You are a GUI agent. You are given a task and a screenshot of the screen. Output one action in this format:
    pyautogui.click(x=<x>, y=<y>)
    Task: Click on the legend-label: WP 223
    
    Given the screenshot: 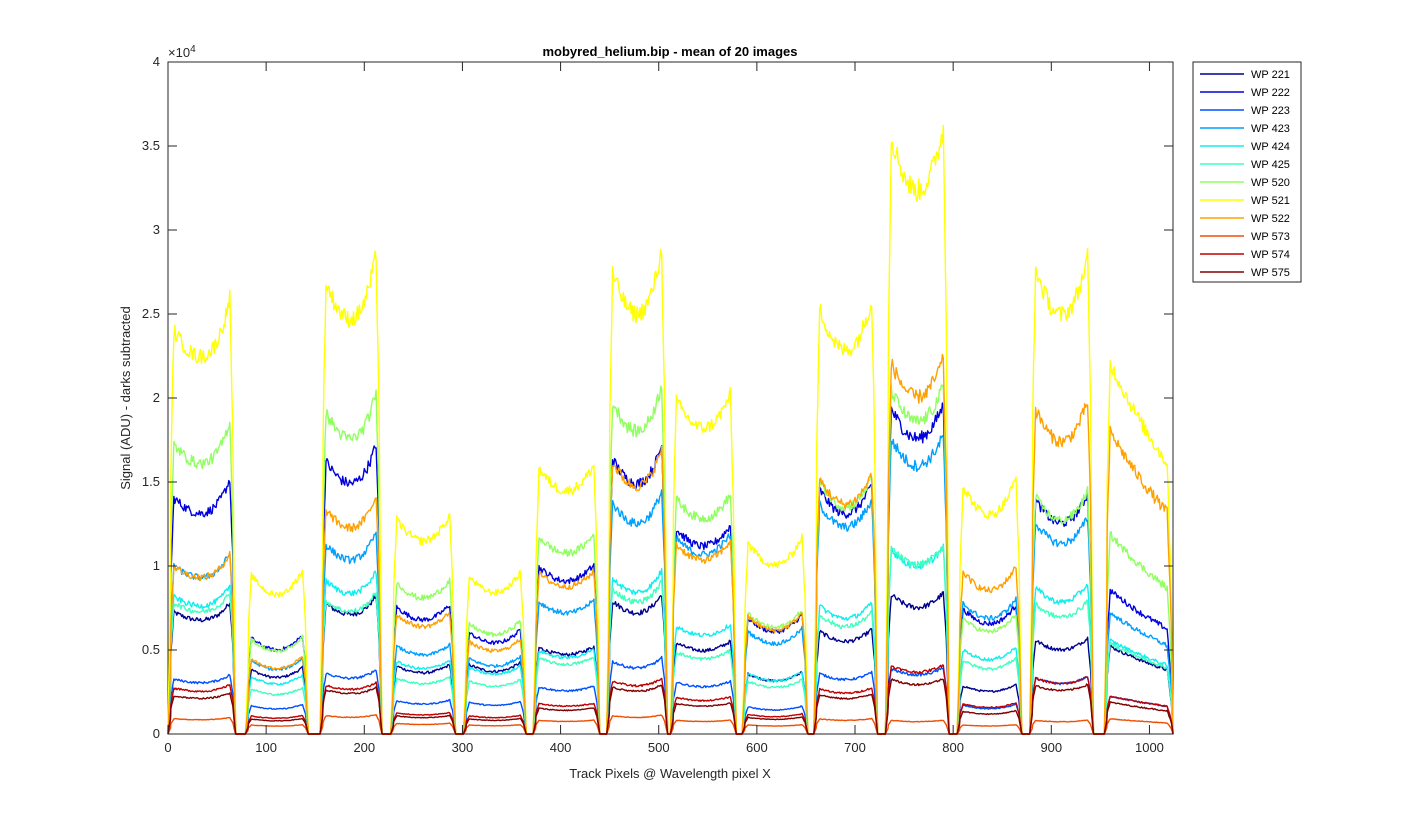 What is the action you would take?
    pyautogui.click(x=1270, y=111)
    